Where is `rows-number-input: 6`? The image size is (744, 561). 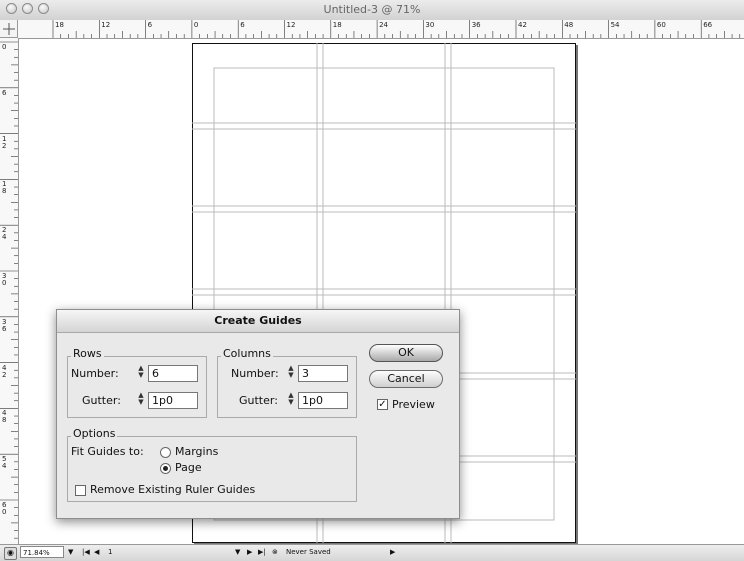
rows-number-input: 6 is located at coordinates (173, 373).